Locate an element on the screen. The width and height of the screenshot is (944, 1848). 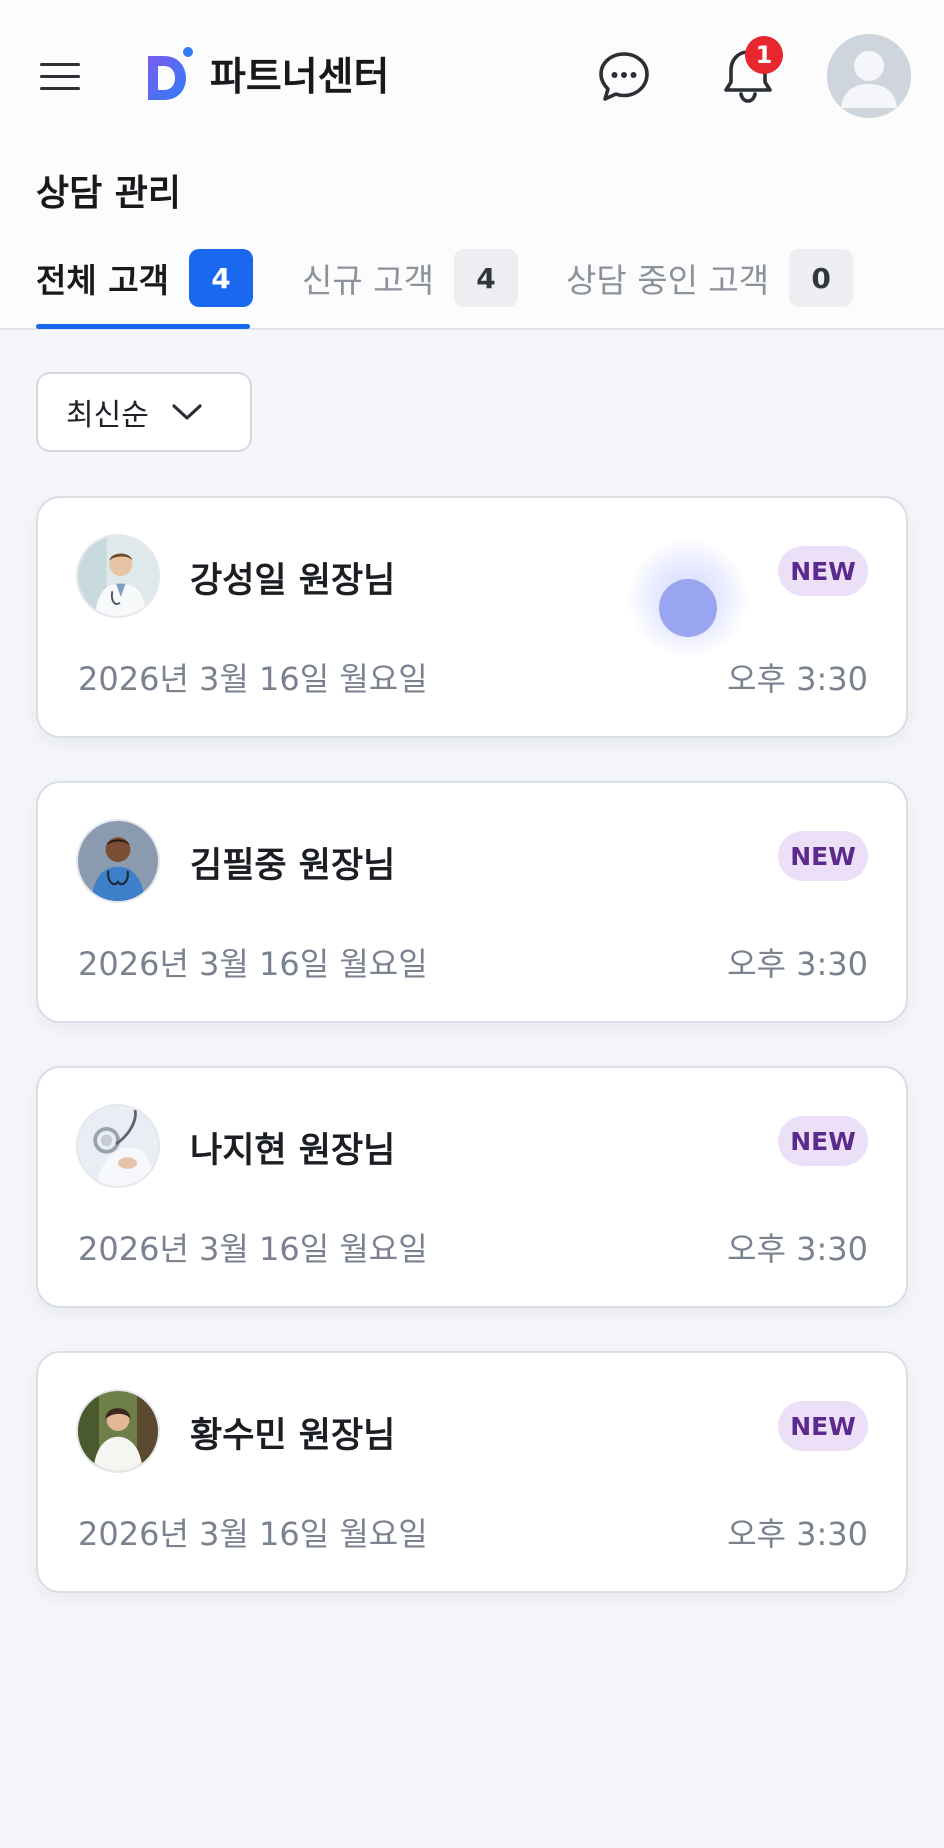
tab-in-consultation-customers: 상담 중인 고객 0 is located at coordinates (710, 278).